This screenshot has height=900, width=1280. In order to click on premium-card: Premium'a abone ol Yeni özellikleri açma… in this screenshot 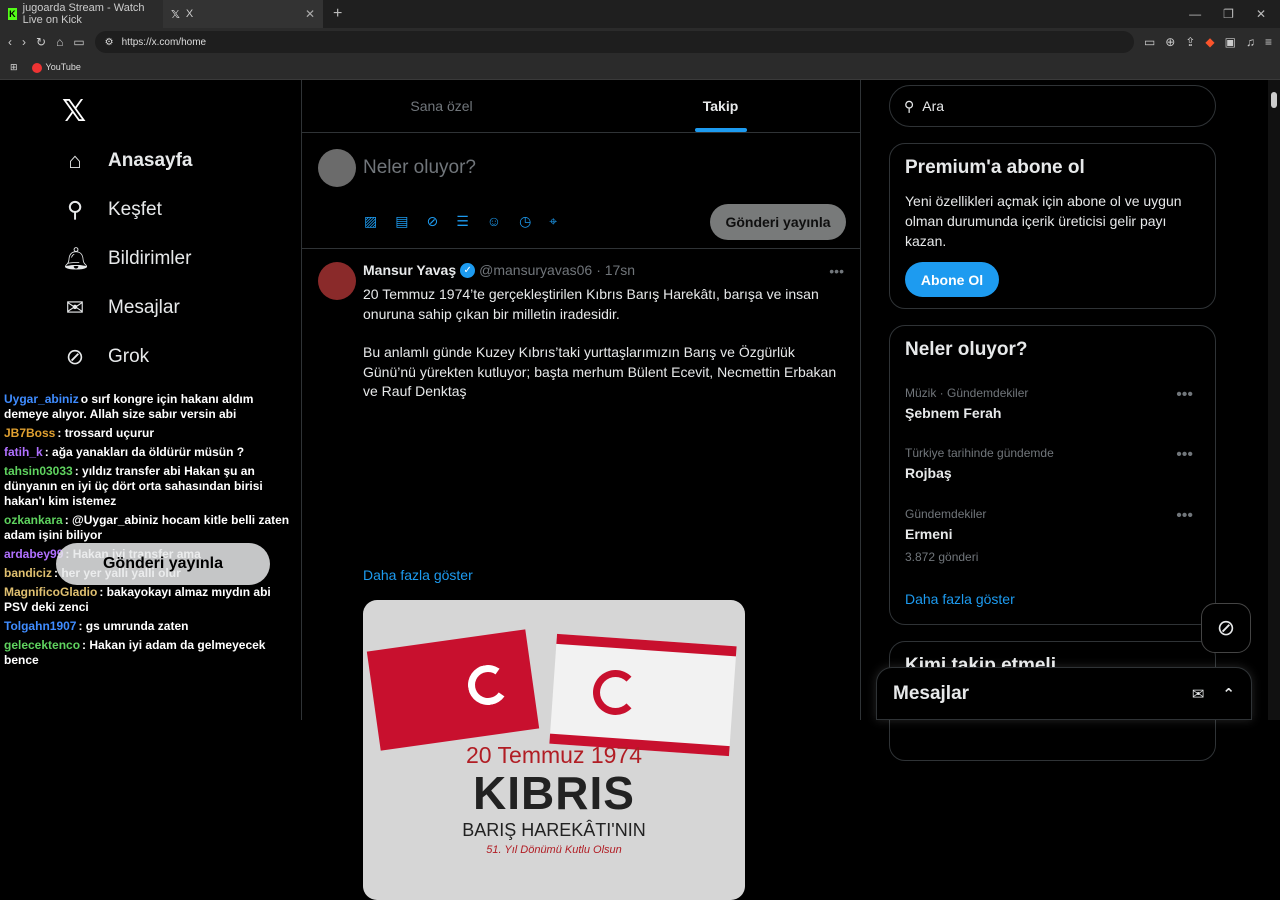, I will do `click(1052, 226)`.